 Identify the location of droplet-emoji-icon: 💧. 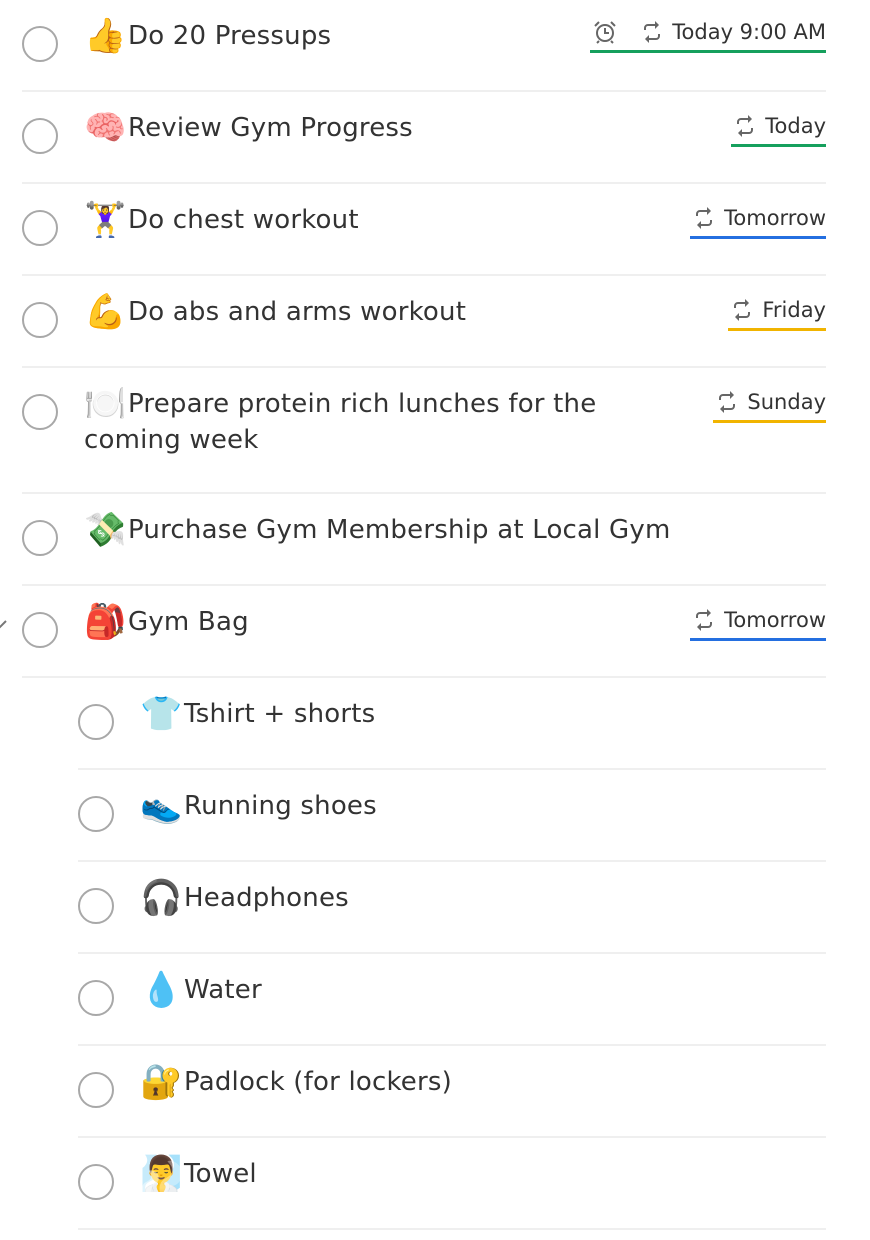
(161, 990).